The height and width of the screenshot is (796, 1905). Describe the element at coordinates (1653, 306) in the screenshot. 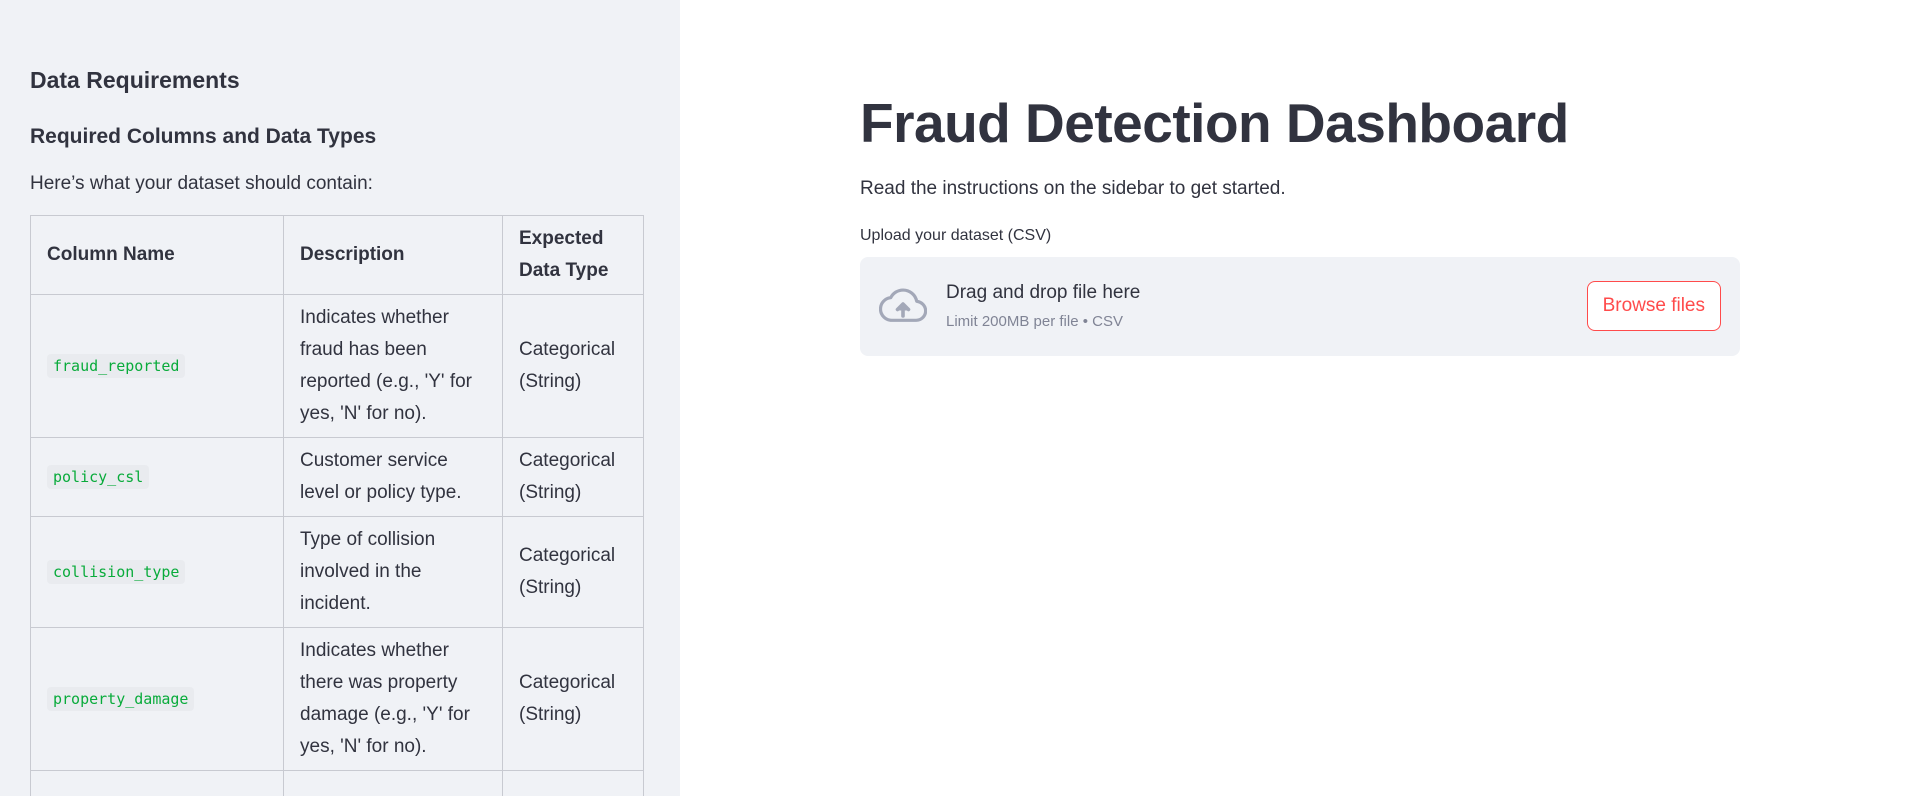

I see `browse-files-button: Browse files` at that location.